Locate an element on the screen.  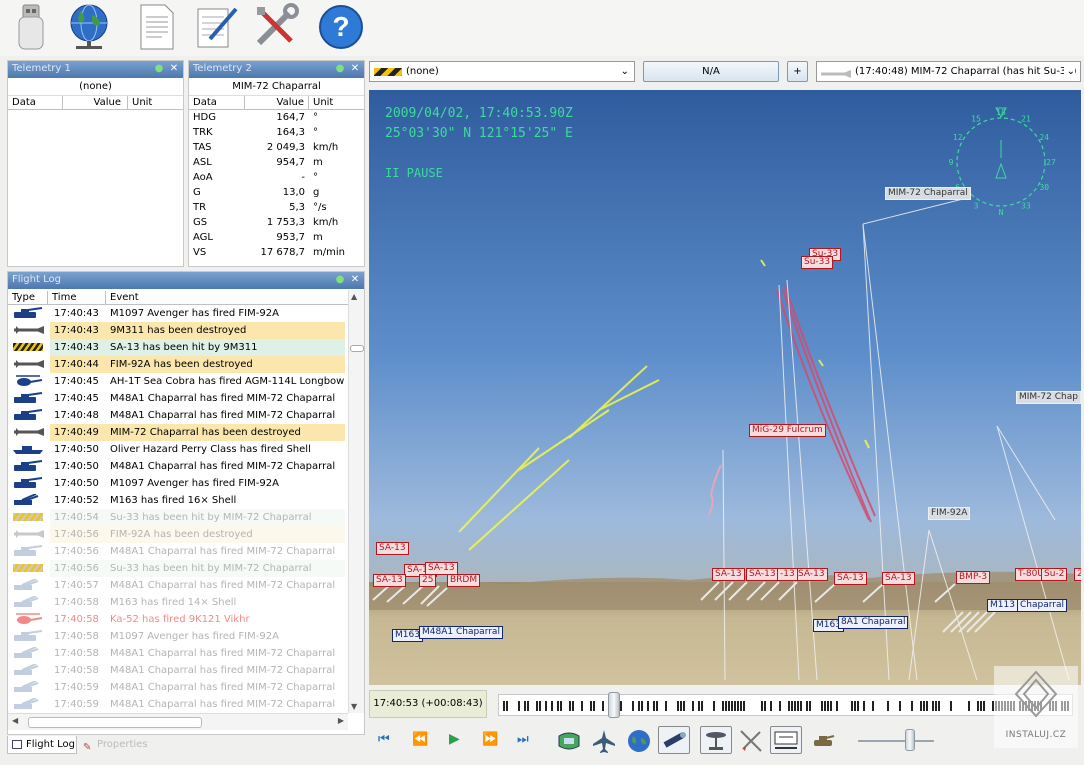
unit-label-white: FIM-92A is located at coordinates (949, 513).